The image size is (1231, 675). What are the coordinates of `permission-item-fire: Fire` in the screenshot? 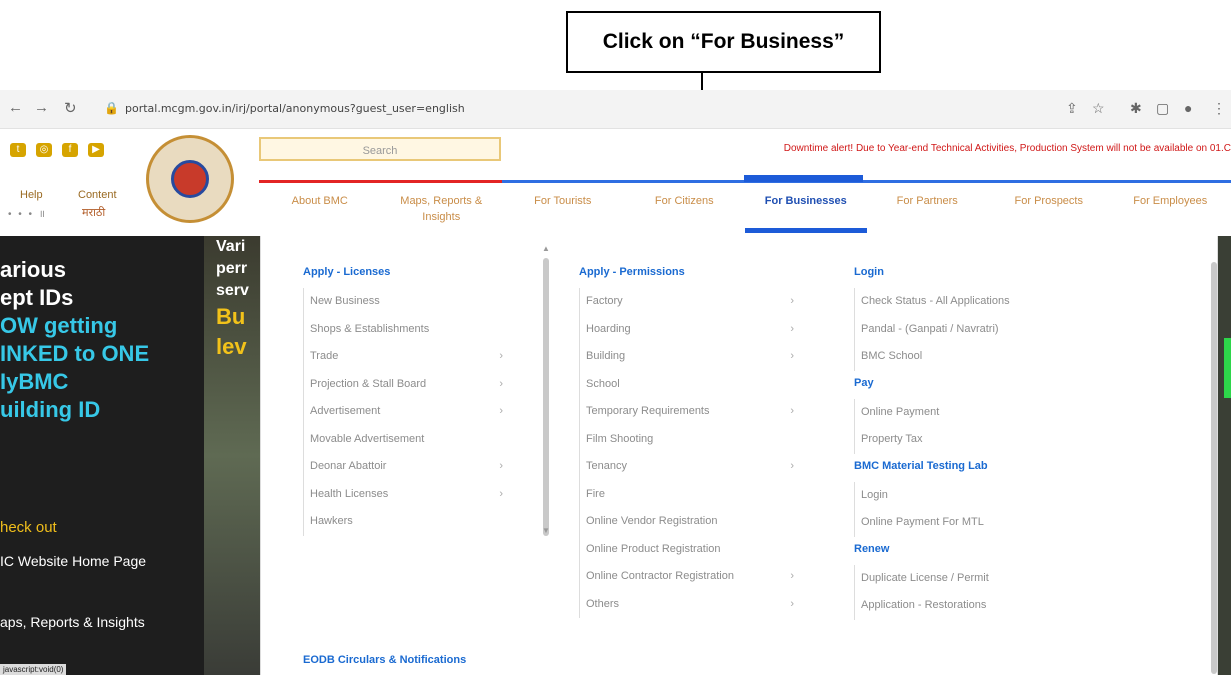 It's located at (686, 494).